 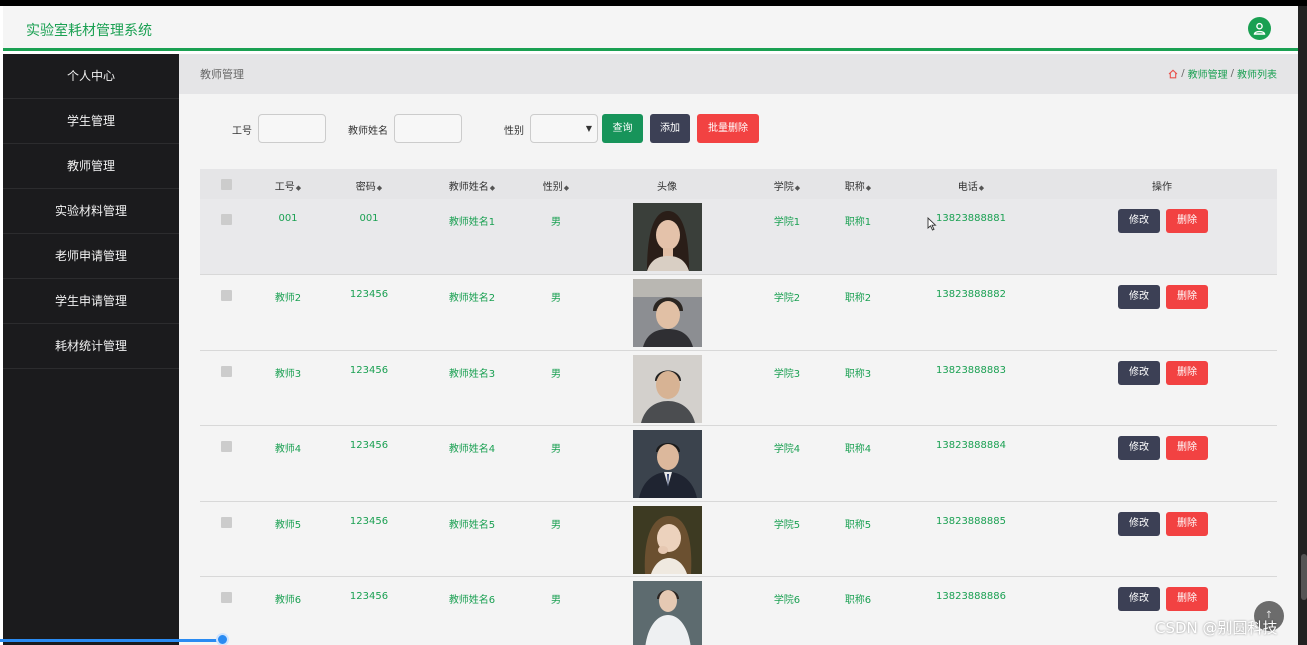 I want to click on cell-college: 学院3, so click(x=787, y=374).